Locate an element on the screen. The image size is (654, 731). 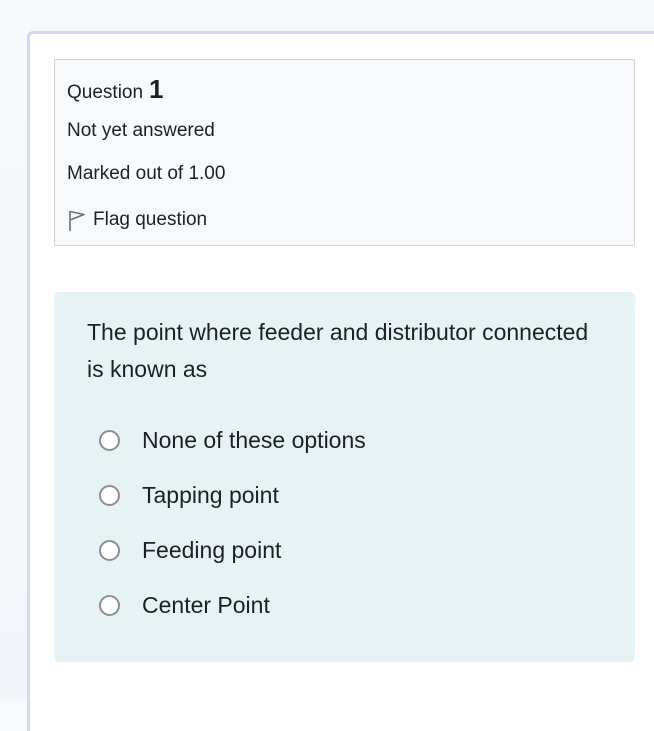
question-label: Question is located at coordinates (105, 92).